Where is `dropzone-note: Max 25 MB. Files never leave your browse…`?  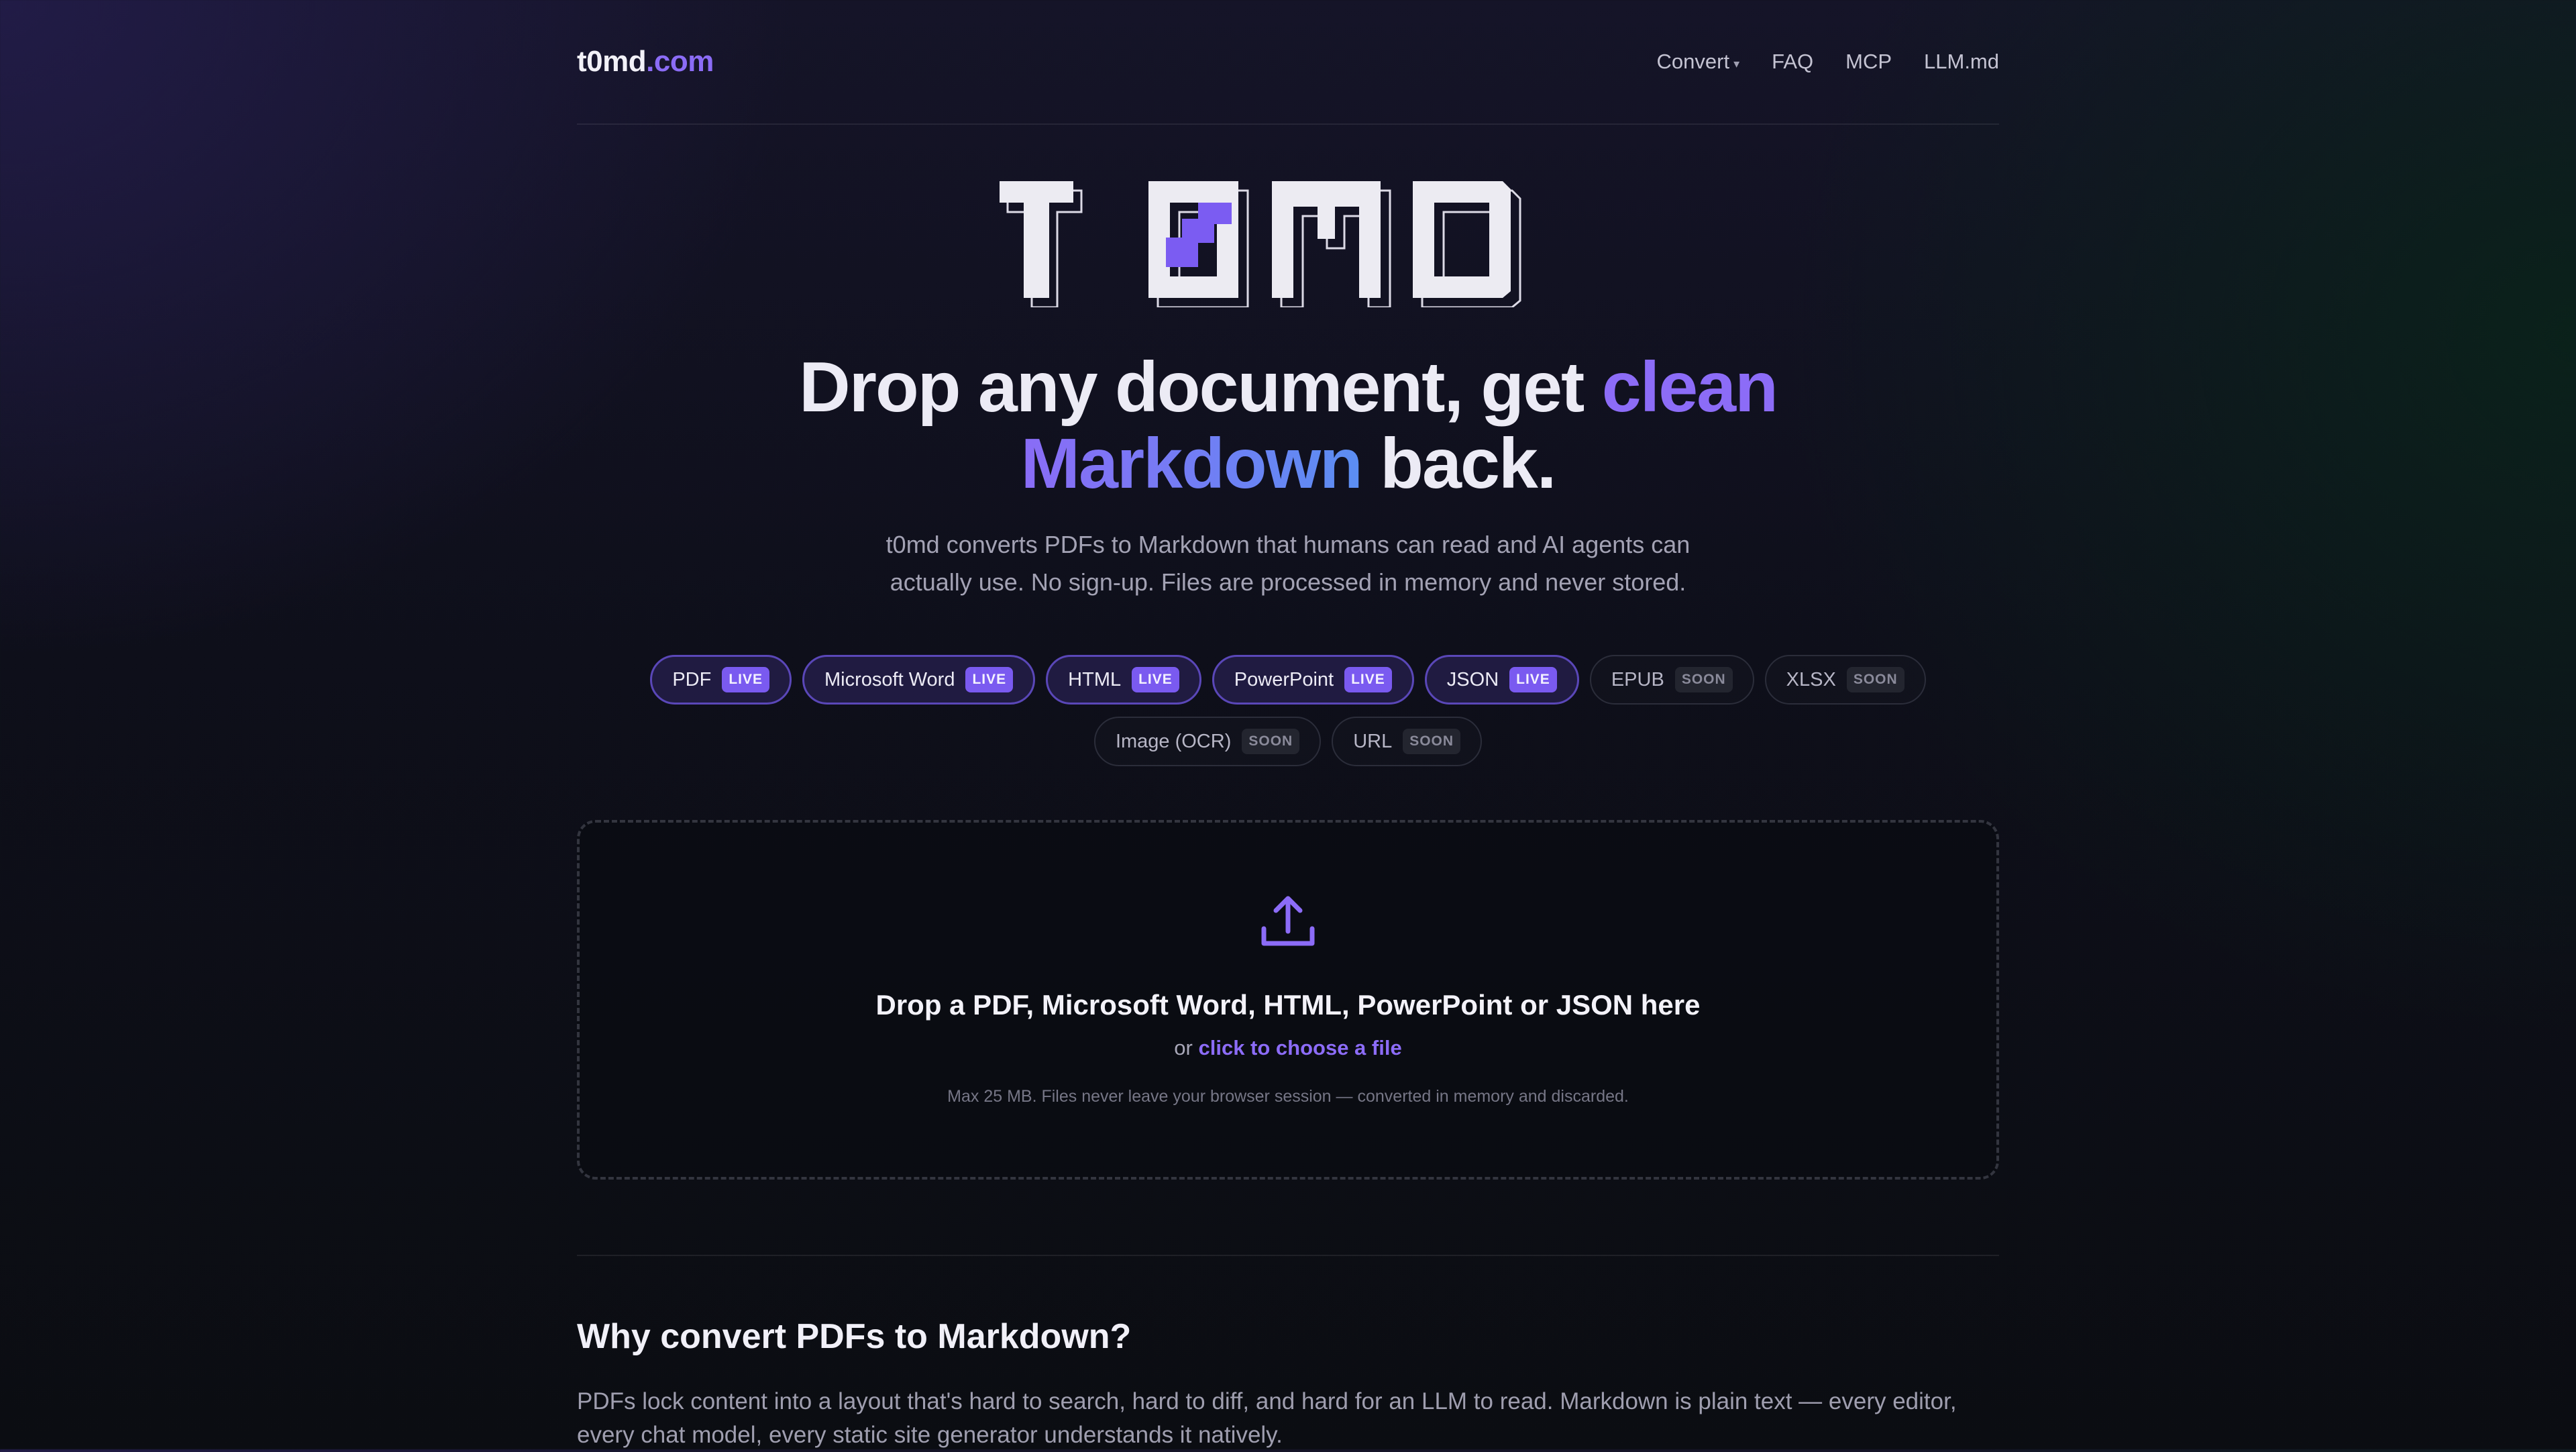 dropzone-note: Max 25 MB. Files never leave your browse… is located at coordinates (1288, 1096).